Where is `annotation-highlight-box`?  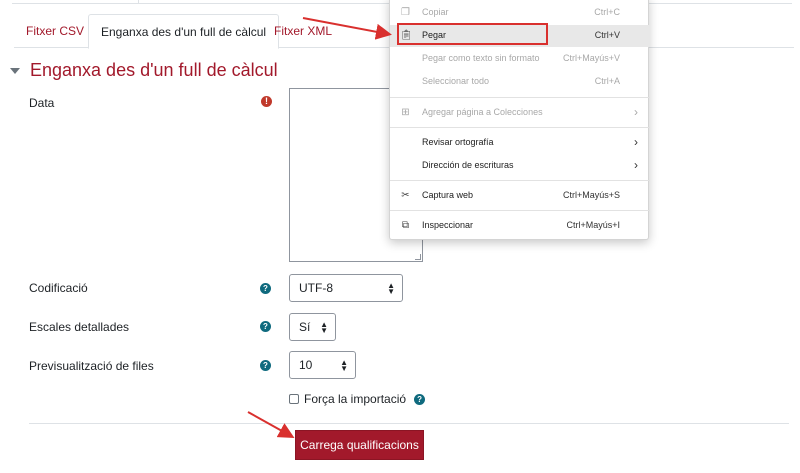 annotation-highlight-box is located at coordinates (472, 34).